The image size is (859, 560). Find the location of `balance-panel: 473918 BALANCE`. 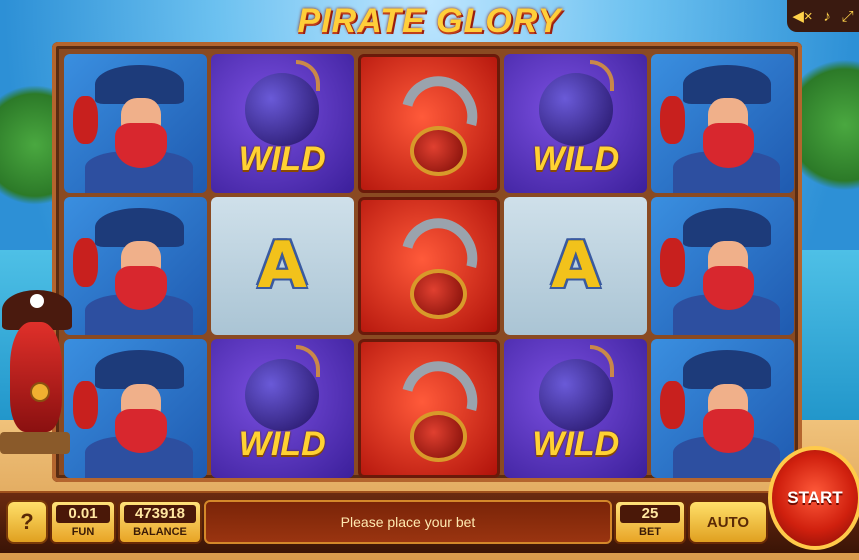

balance-panel: 473918 BALANCE is located at coordinates (160, 522).